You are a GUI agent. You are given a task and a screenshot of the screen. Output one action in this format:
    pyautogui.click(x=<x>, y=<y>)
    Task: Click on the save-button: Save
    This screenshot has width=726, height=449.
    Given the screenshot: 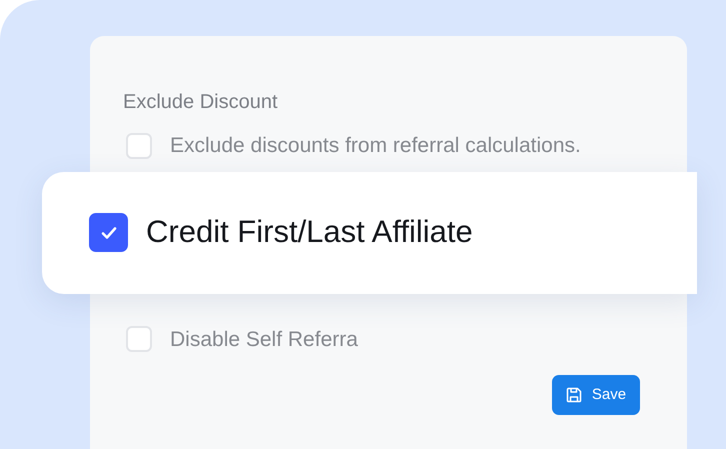 What is the action you would take?
    pyautogui.click(x=596, y=395)
    